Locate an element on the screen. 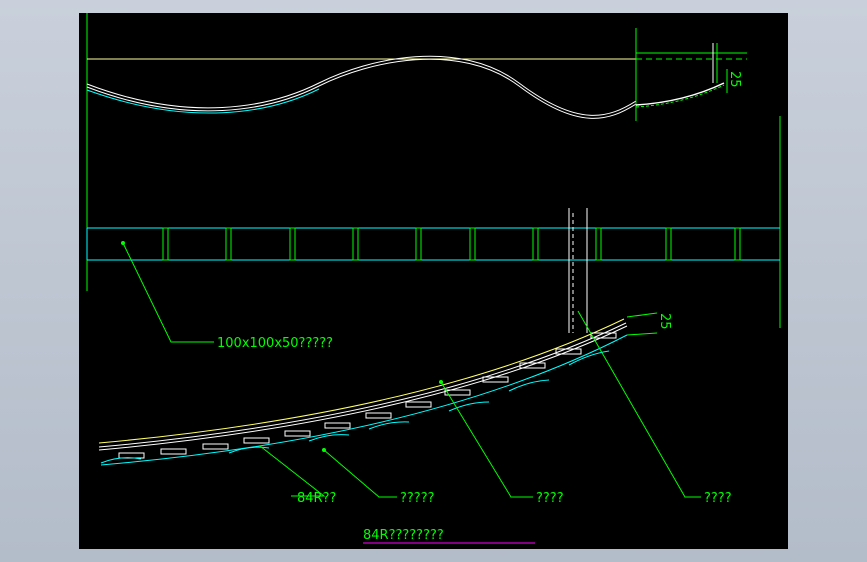 This screenshot has height=562, width=867. callout-c2-label: ????? is located at coordinates (417, 498).